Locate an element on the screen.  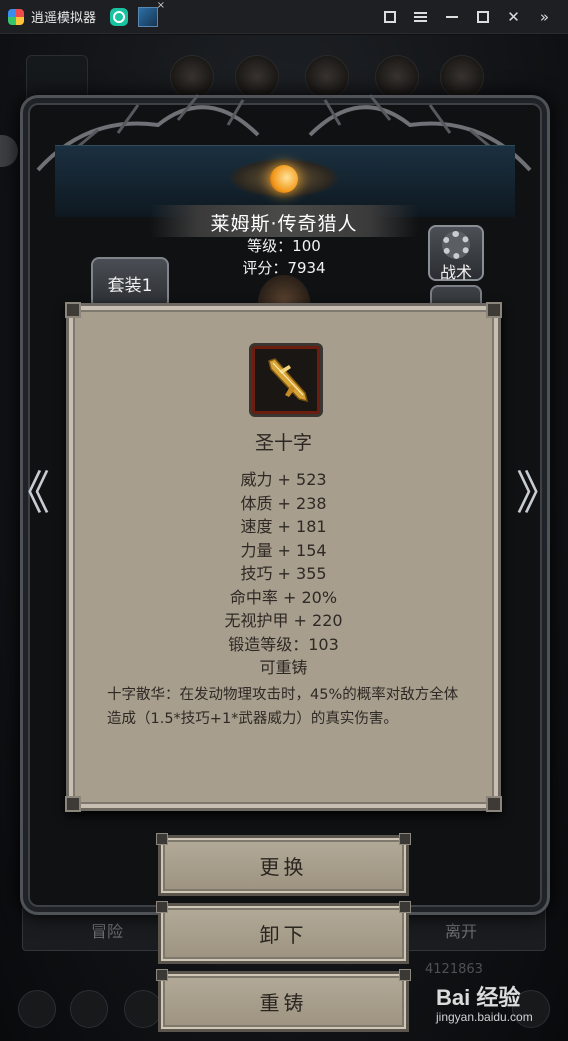
replace-button: 更换 is located at coordinates (283, 864).